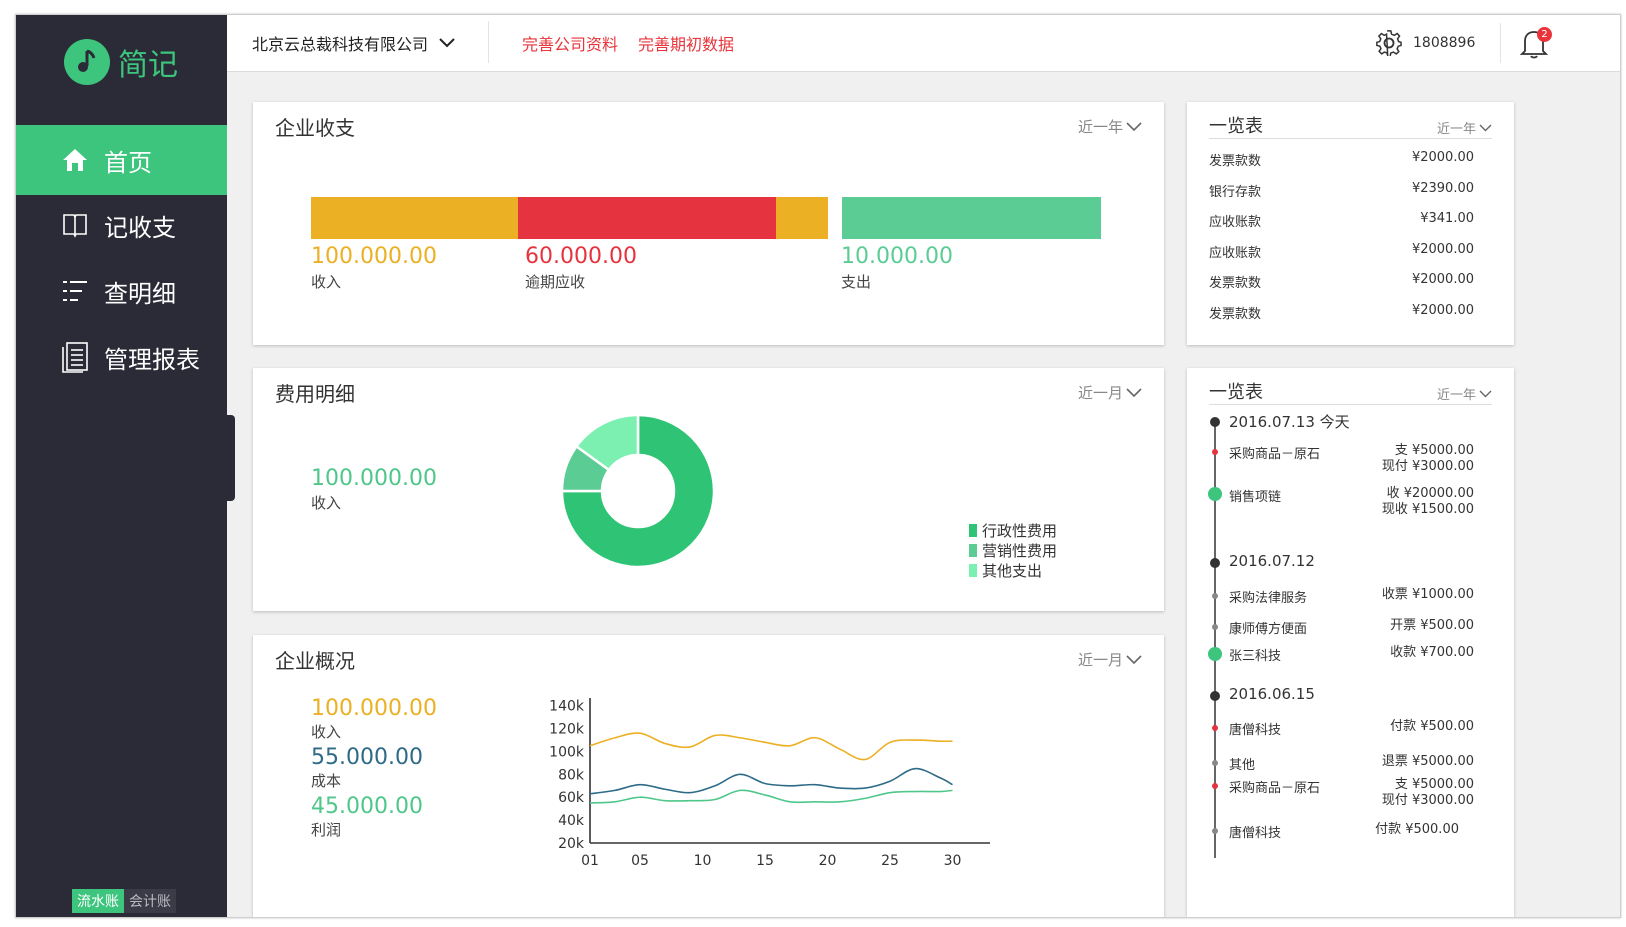 The width and height of the screenshot is (1626, 927). What do you see at coordinates (581, 256) in the screenshot?
I see `overdue-value: 60.000.00` at bounding box center [581, 256].